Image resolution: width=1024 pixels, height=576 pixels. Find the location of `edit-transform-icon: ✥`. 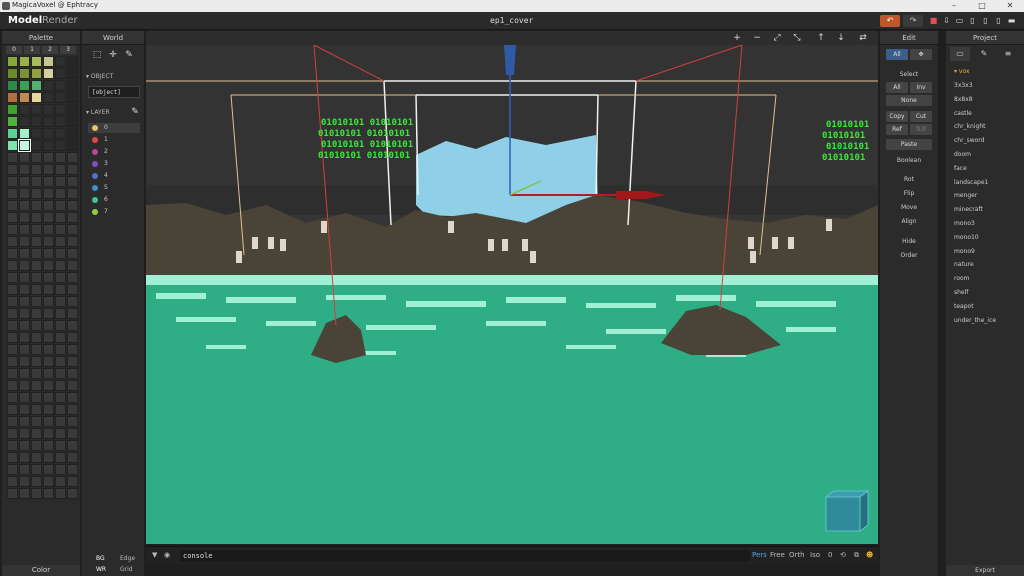

edit-transform-icon: ✥ is located at coordinates (921, 54).